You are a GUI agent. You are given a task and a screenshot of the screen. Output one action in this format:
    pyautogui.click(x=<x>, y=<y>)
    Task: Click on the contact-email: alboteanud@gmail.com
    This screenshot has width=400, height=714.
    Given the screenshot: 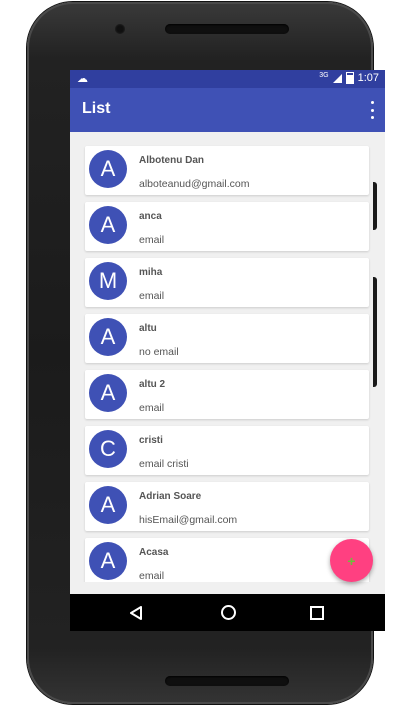 What is the action you would take?
    pyautogui.click(x=194, y=184)
    